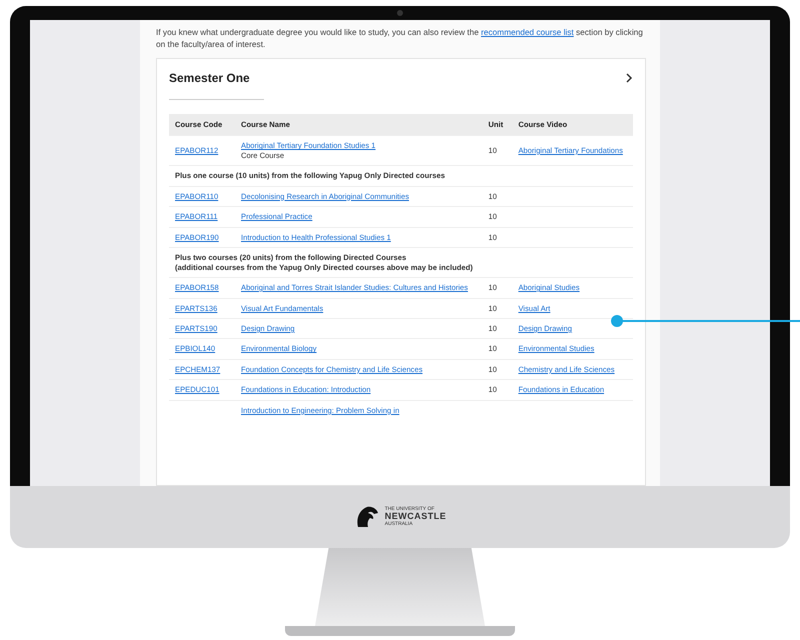 The width and height of the screenshot is (800, 640). I want to click on camera-icon, so click(400, 13).